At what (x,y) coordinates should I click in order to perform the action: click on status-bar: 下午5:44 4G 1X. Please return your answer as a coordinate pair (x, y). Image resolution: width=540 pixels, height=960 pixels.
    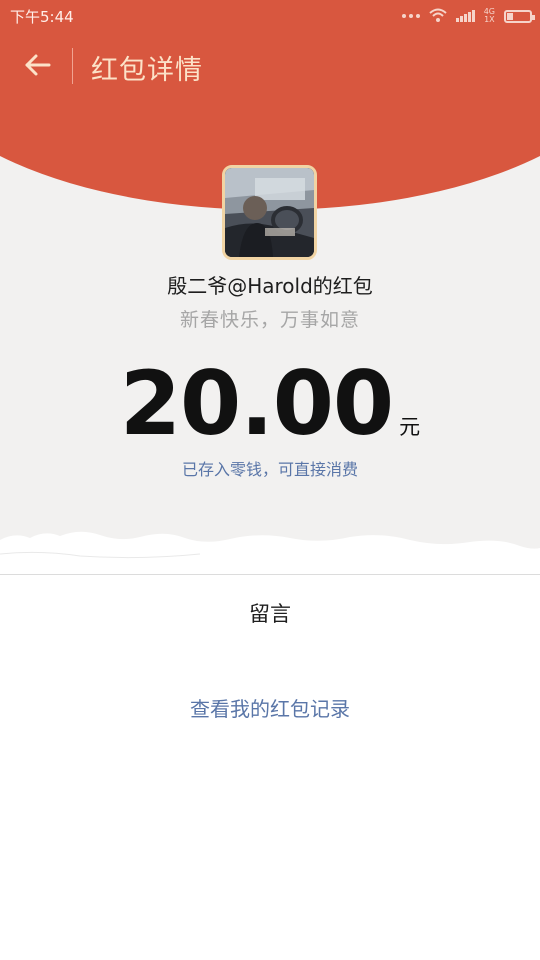
    Looking at the image, I should click on (270, 16).